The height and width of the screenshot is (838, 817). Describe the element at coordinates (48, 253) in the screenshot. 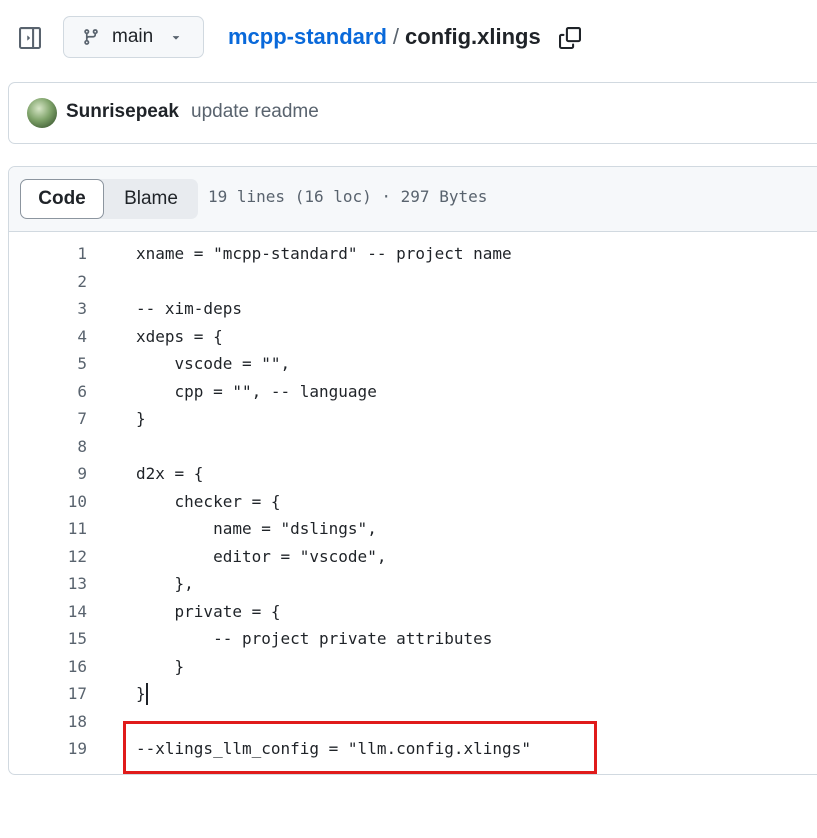

I see `line-number: 1` at that location.